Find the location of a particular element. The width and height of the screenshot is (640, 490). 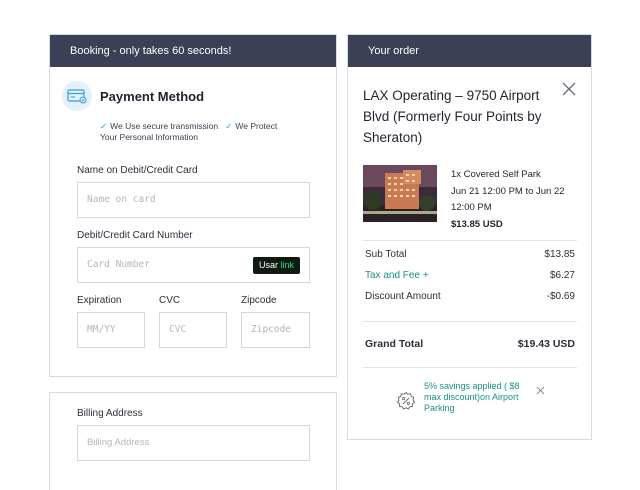

tax-value: $6.27 is located at coordinates (562, 275).